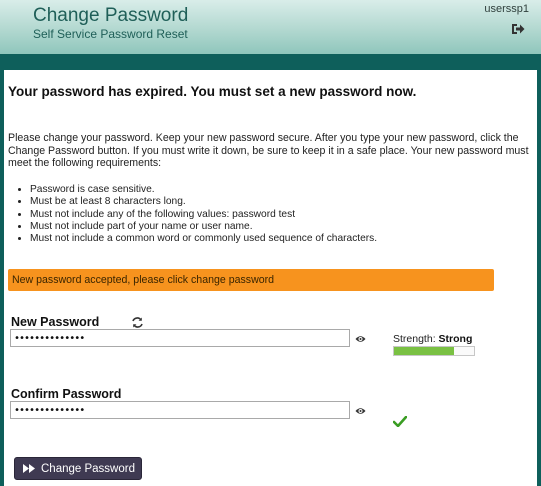 This screenshot has width=541, height=486. I want to click on new-password-input, so click(180, 338).